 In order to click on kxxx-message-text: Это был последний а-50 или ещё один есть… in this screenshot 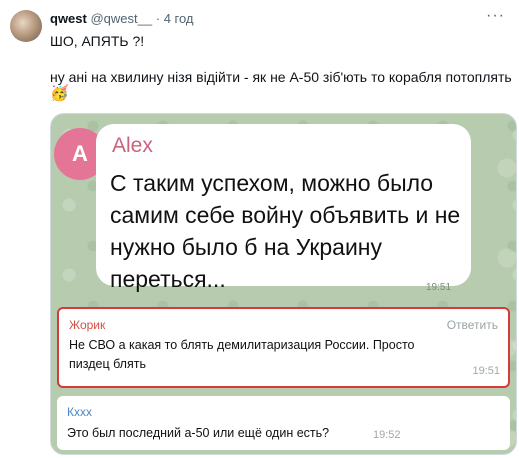, I will do `click(198, 433)`.